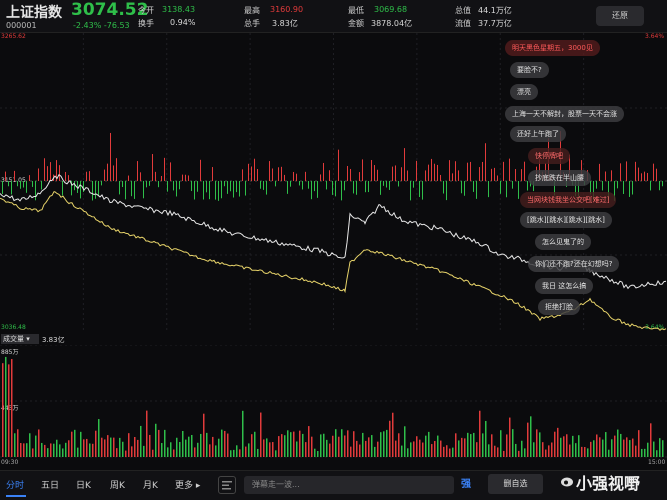 This screenshot has height=500, width=667. What do you see at coordinates (466, 485) in the screenshot?
I see `qiang-button: 强` at bounding box center [466, 485].